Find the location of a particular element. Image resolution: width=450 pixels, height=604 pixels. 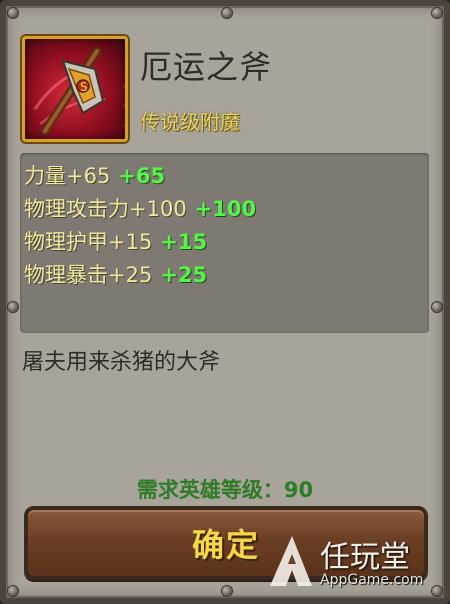

edge-bolt-top is located at coordinates (227, 13).